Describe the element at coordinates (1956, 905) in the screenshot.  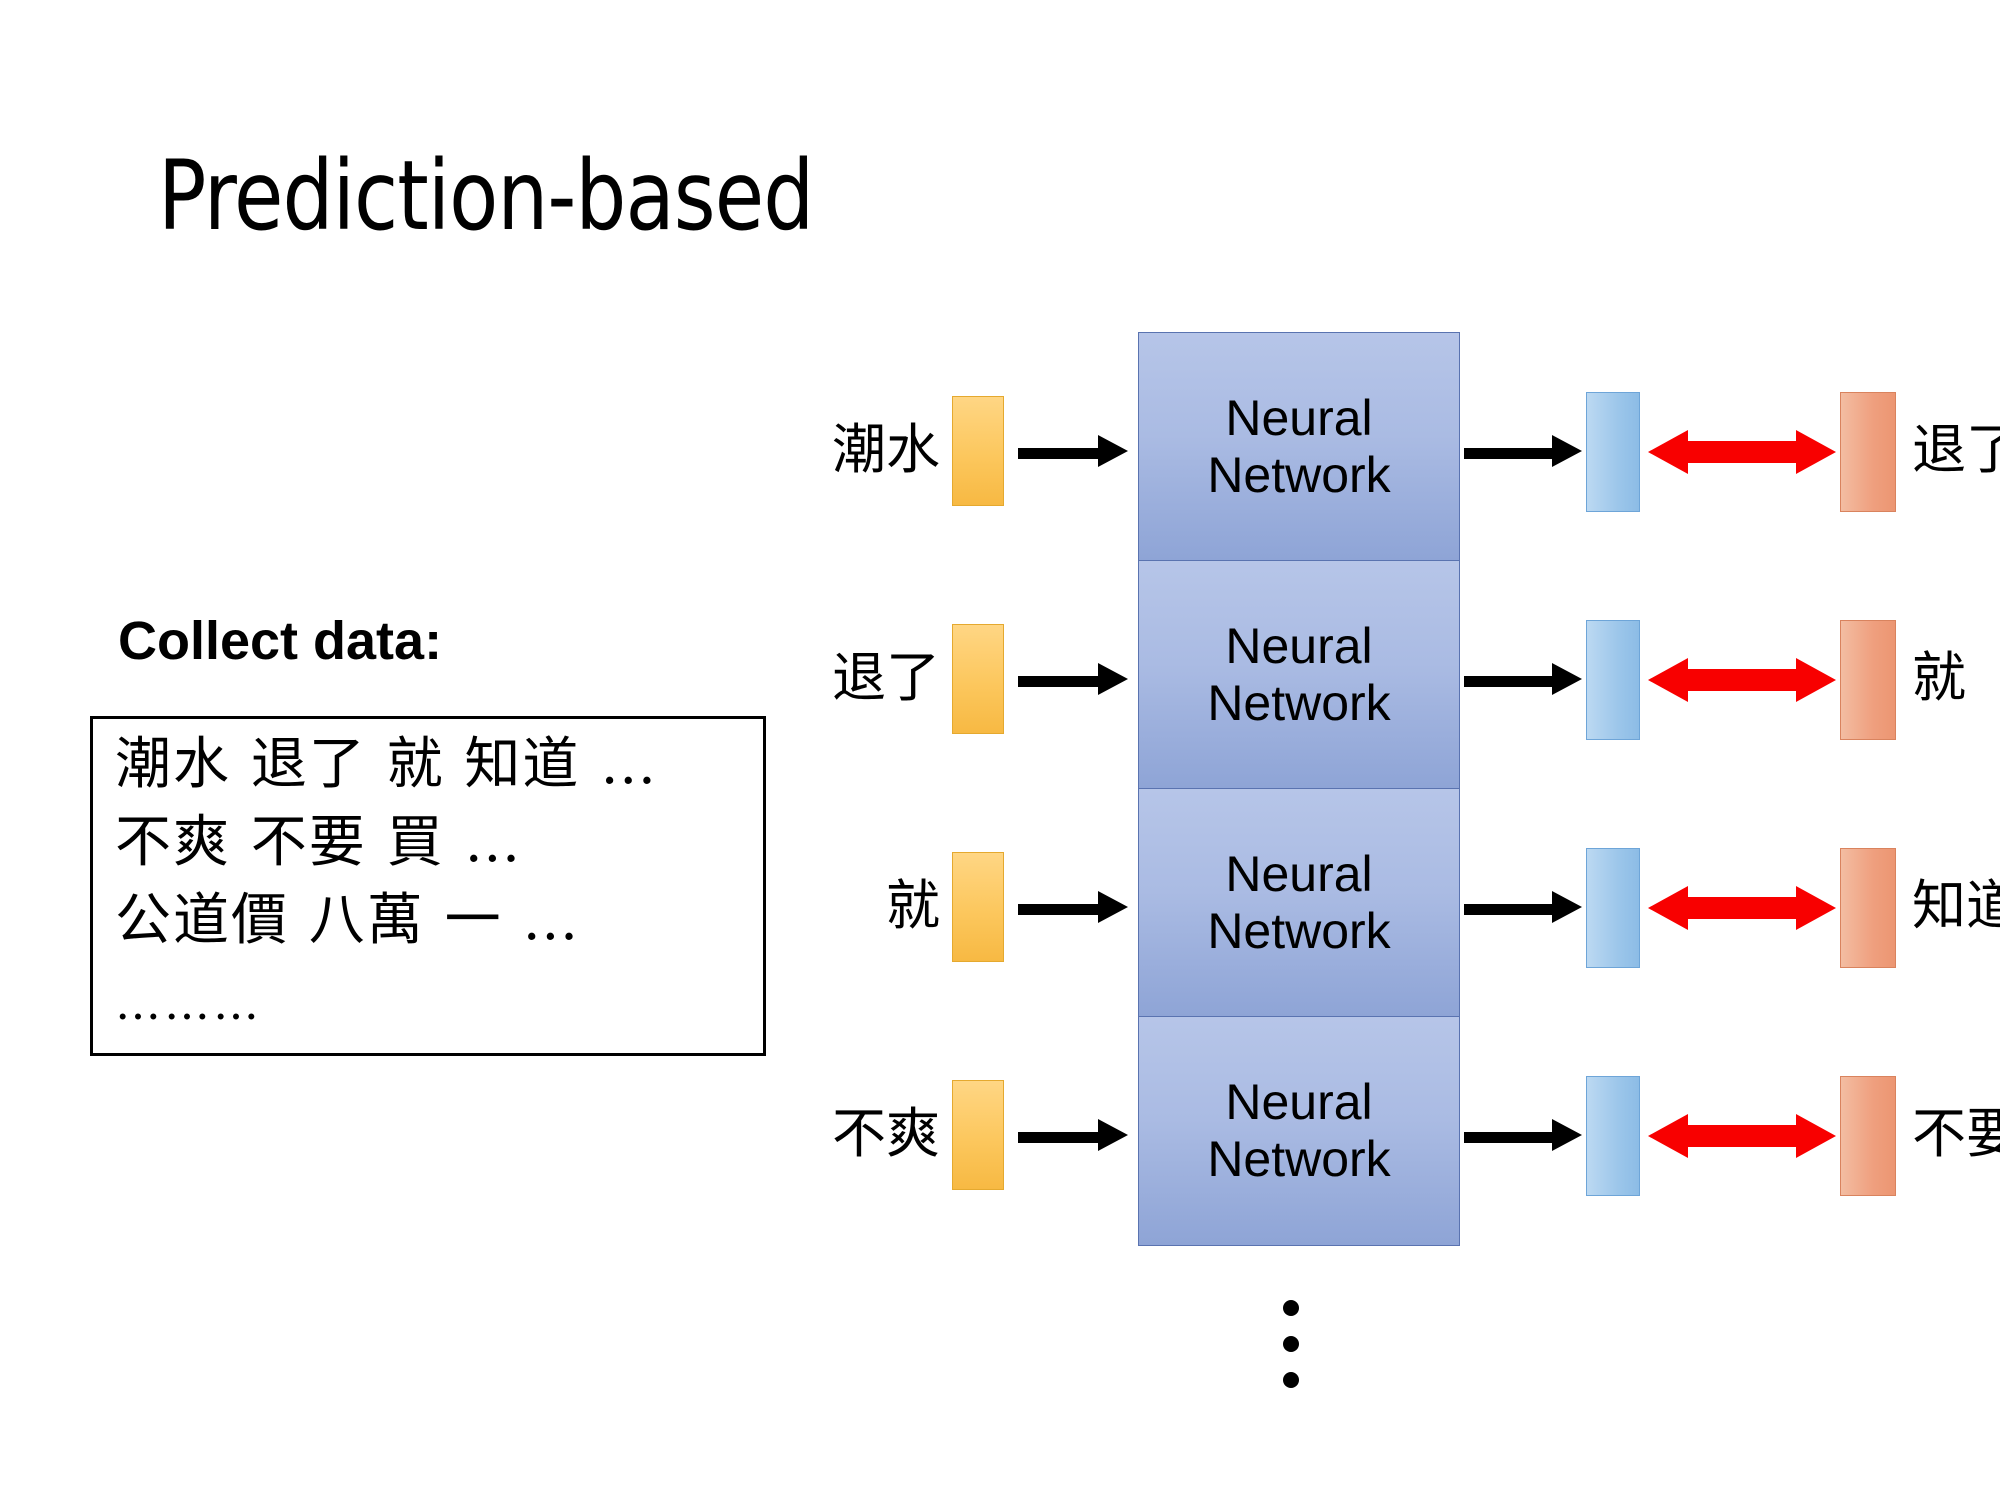
I see `target-word-label: 知道` at that location.